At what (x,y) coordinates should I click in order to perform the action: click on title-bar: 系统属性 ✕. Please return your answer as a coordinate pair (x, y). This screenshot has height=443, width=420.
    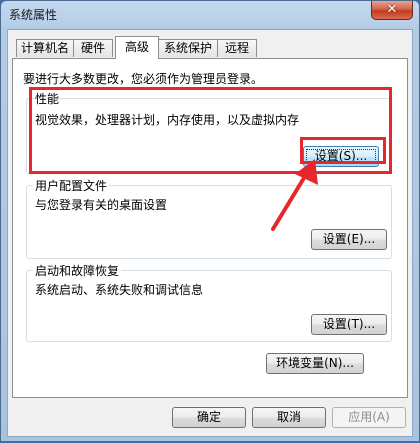
    Looking at the image, I should click on (210, 15).